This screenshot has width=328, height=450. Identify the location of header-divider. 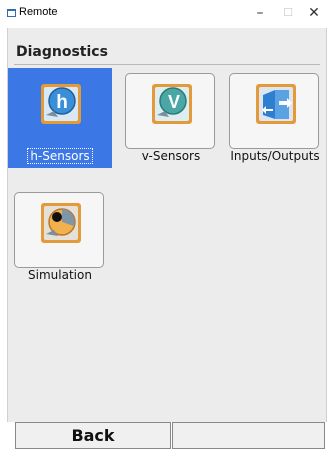
(167, 64).